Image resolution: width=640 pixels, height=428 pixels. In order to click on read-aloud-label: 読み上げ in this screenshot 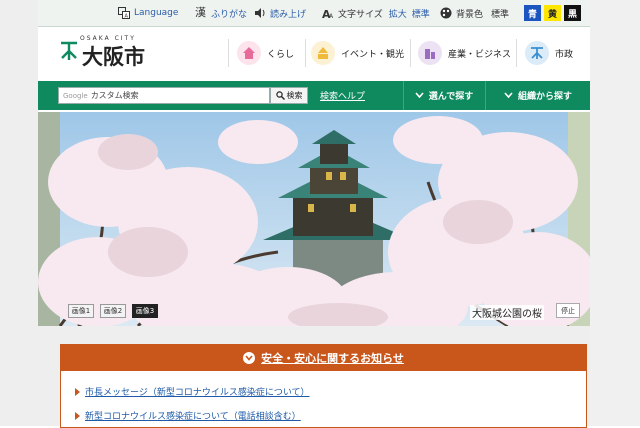, I will do `click(288, 14)`.